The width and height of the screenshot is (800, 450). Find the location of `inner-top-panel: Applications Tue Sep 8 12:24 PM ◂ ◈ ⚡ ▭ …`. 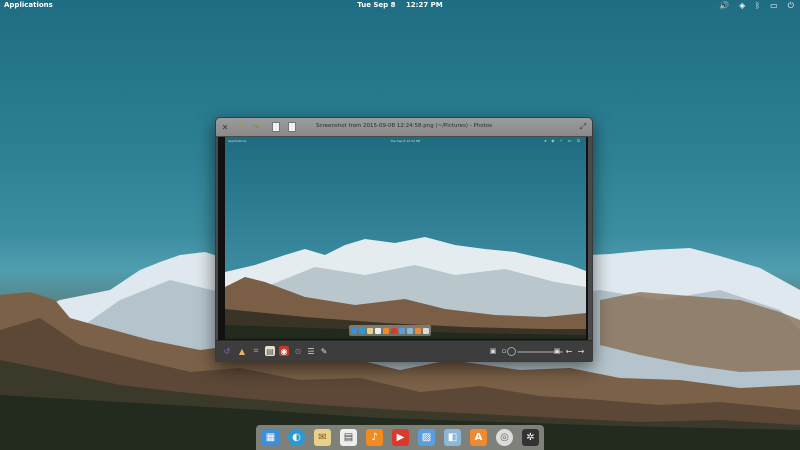

inner-top-panel: Applications Tue Sep 8 12:24 PM ◂ ◈ ⚡ ▭ … is located at coordinates (405, 141).